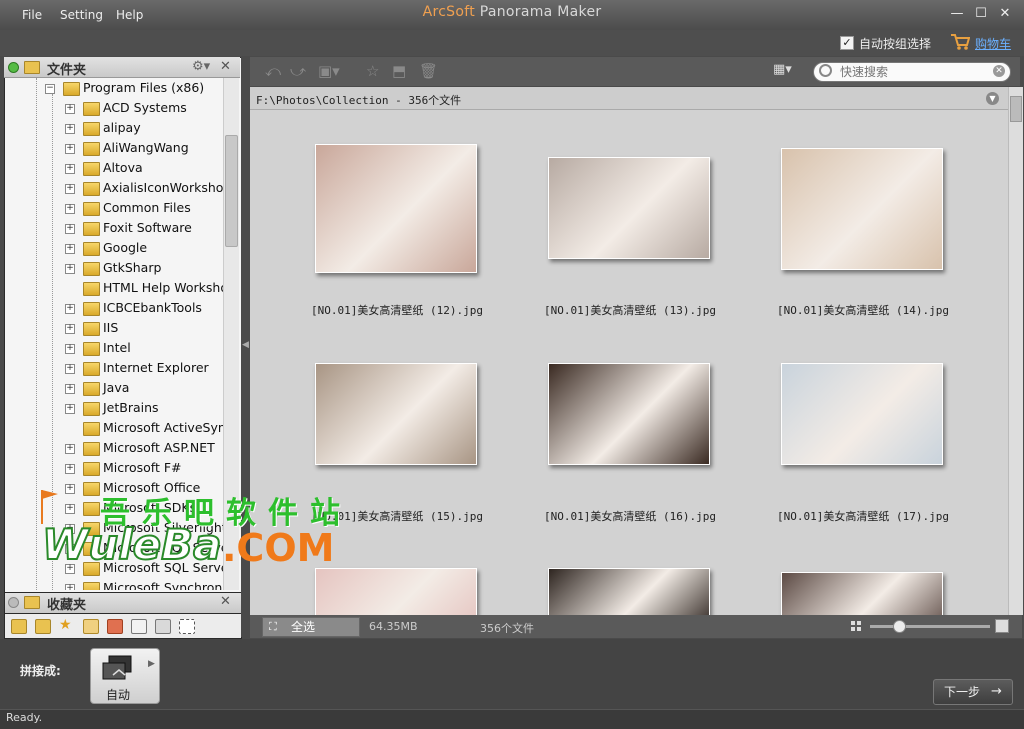 Image resolution: width=1024 pixels, height=729 pixels. What do you see at coordinates (630, 516) in the screenshot?
I see `photo-caption: [NO.01]美女高清壁纸 (16).jpg` at bounding box center [630, 516].